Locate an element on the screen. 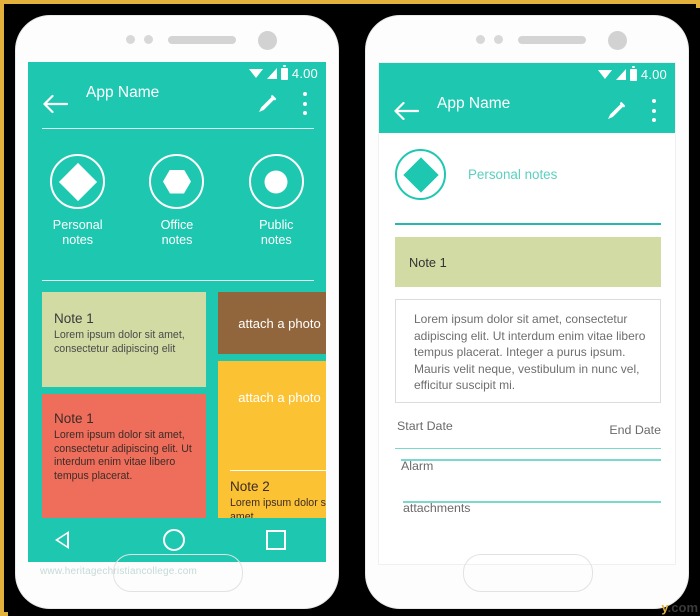 The width and height of the screenshot is (700, 616). note-category-header: Personal notes is located at coordinates (476, 174).